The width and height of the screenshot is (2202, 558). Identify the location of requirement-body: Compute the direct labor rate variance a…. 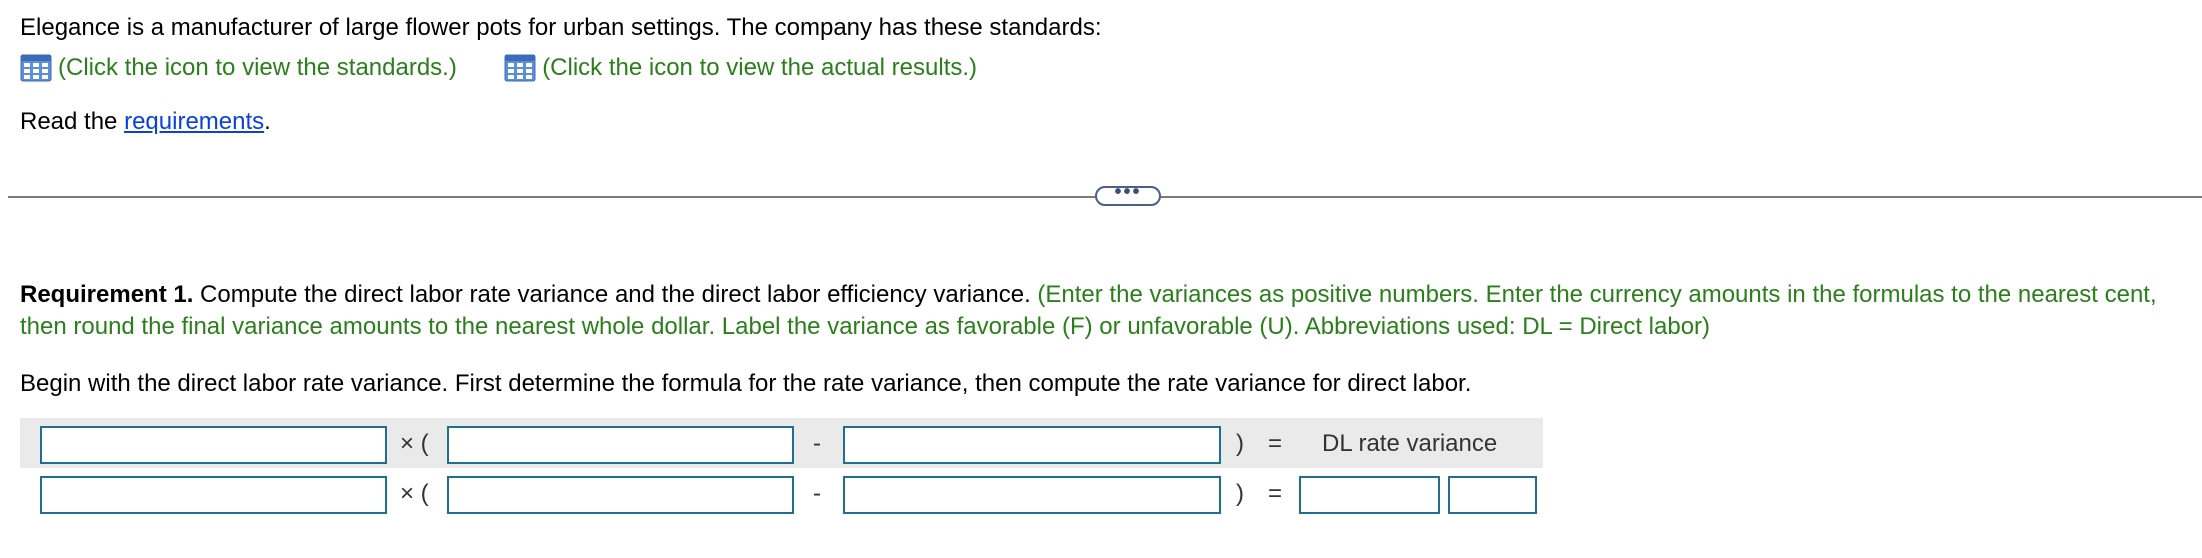
(615, 294).